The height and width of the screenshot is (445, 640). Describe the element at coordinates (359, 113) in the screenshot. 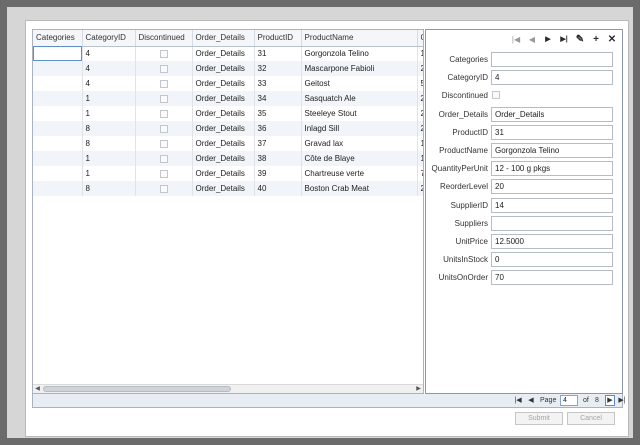

I see `product-name-cell: Steeleye Stout` at that location.